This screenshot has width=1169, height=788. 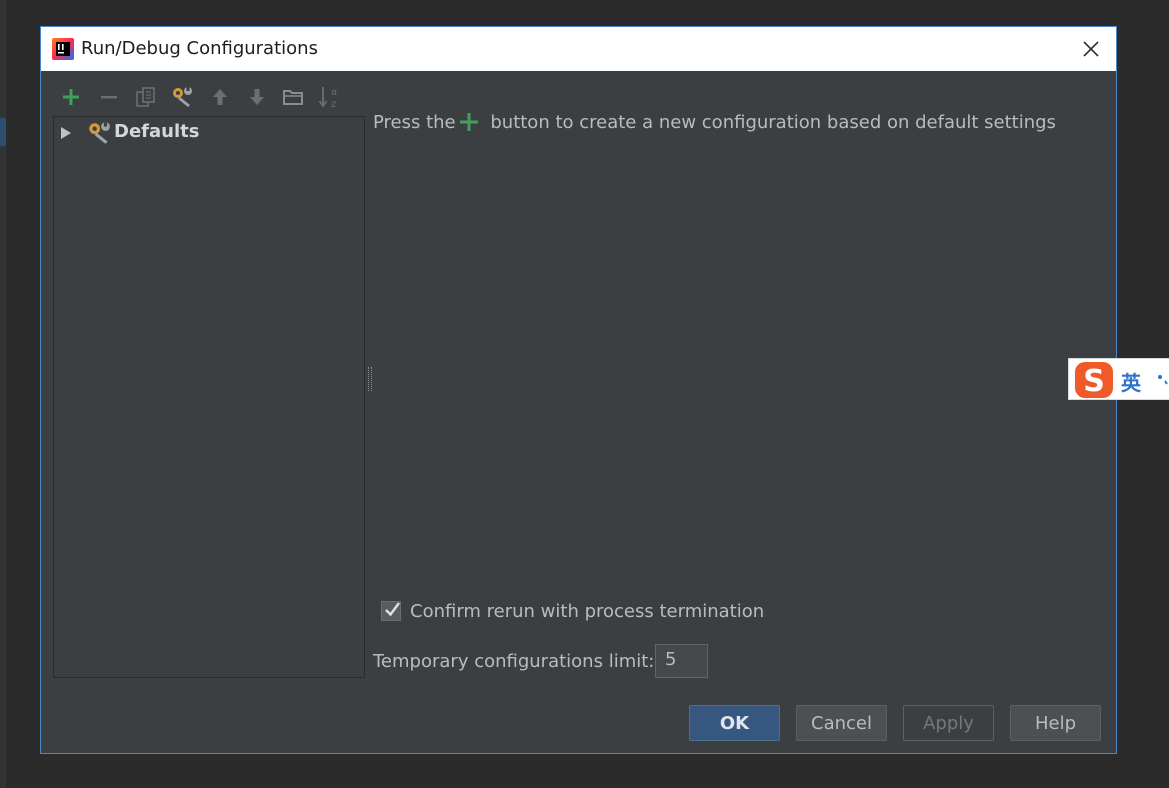 I want to click on checkmark-icon, so click(x=392, y=609).